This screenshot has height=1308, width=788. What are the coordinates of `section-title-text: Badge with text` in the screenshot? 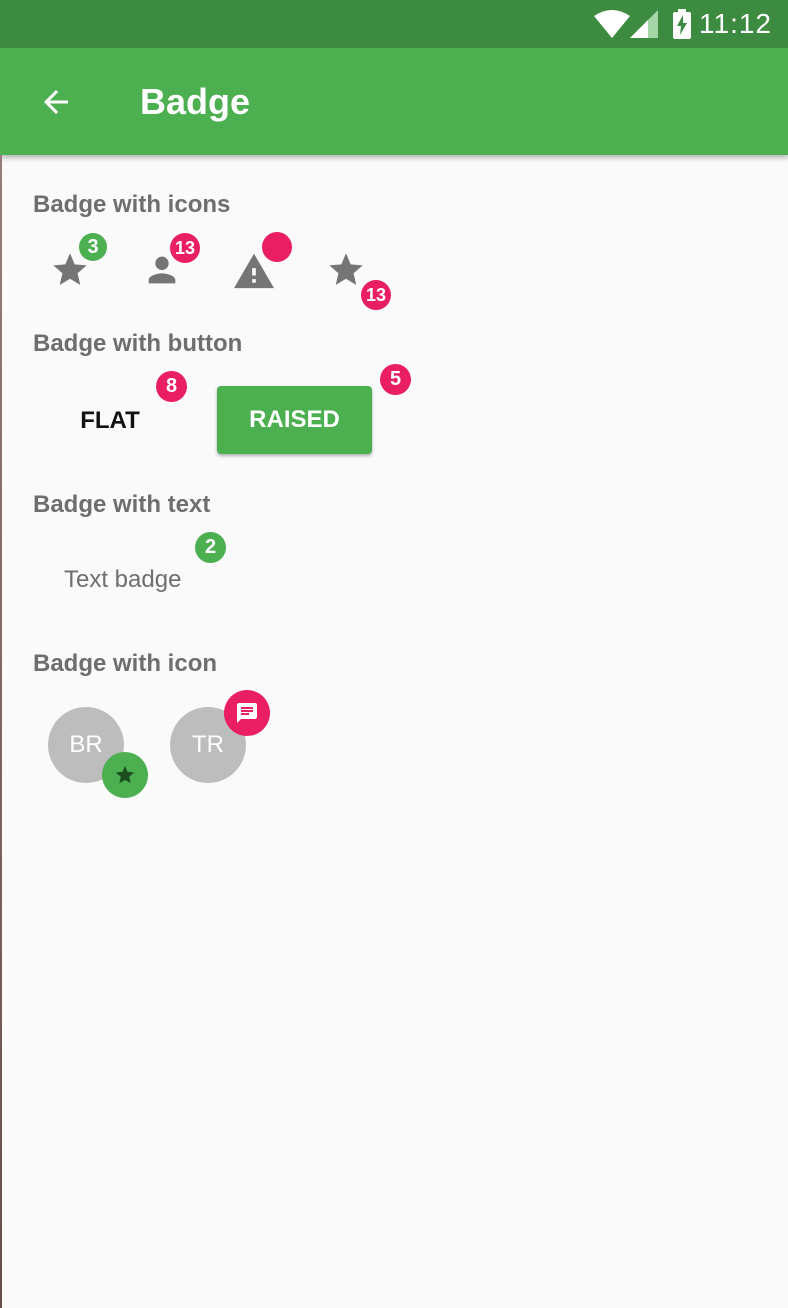 It's located at (122, 504).